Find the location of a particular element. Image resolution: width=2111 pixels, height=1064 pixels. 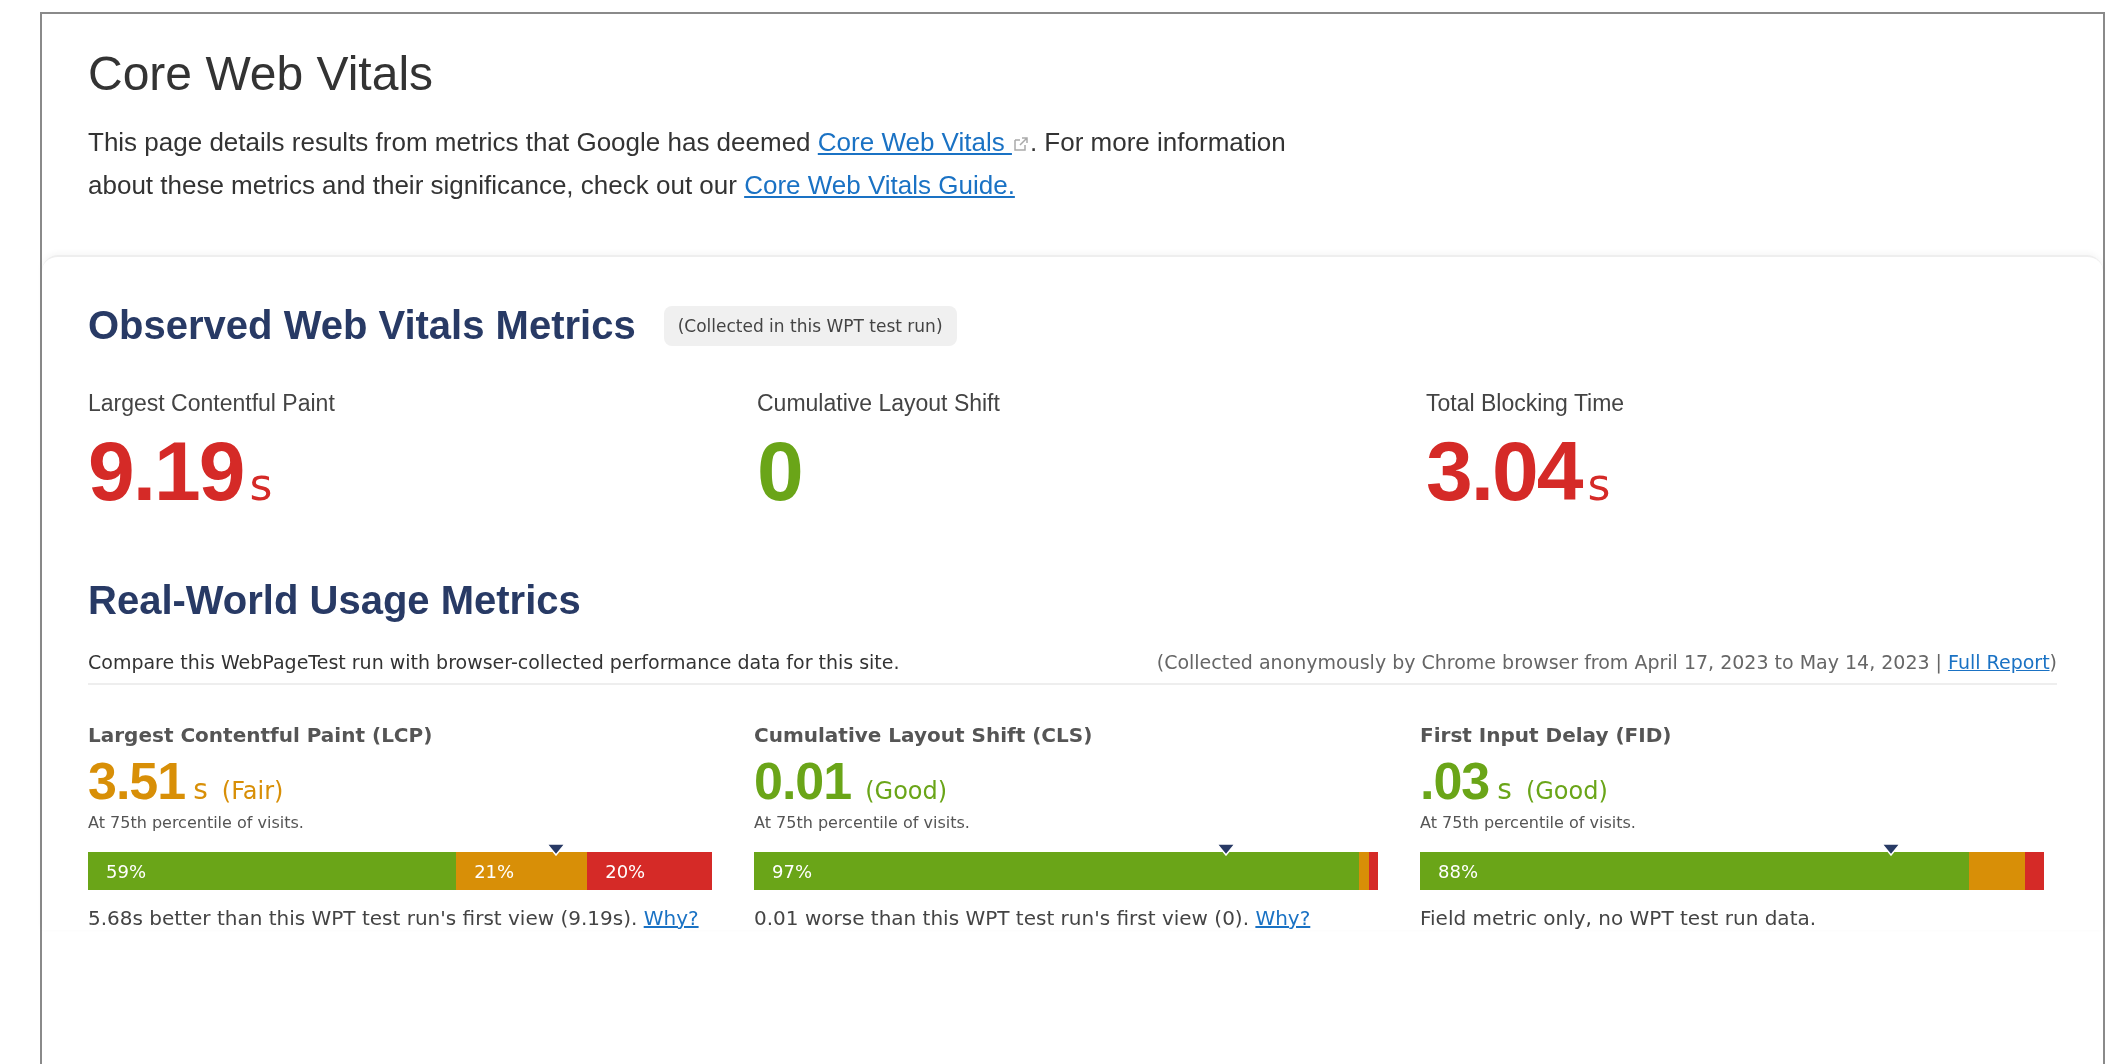

page-title: Core Web Vitals is located at coordinates (261, 73).